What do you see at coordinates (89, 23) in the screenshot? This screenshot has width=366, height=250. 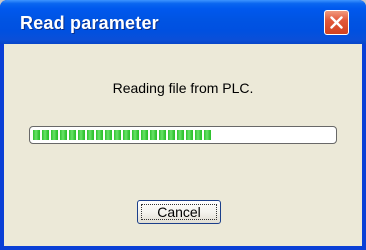 I see `window-title: Read parameter` at bounding box center [89, 23].